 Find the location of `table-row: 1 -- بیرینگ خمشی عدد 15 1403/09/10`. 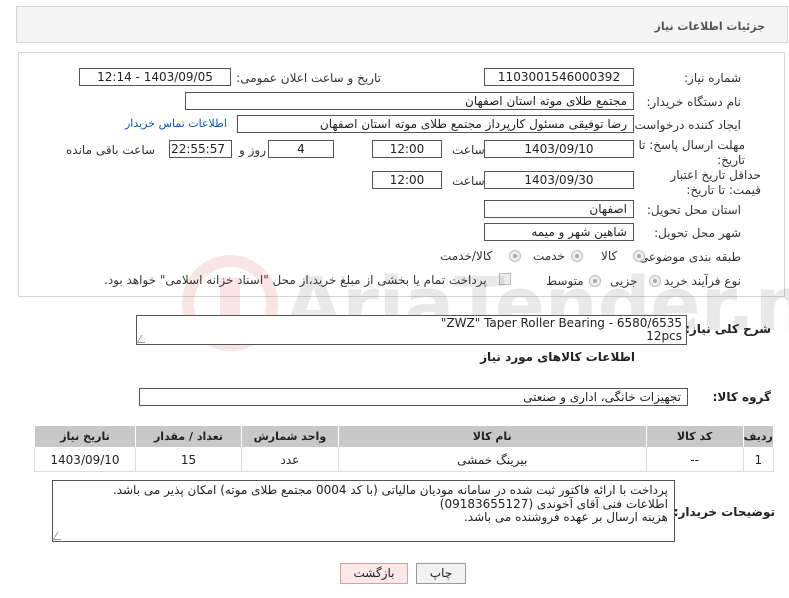

table-row: 1 -- بیرینگ خمشی عدد 15 1403/09/10 is located at coordinates (404, 459).